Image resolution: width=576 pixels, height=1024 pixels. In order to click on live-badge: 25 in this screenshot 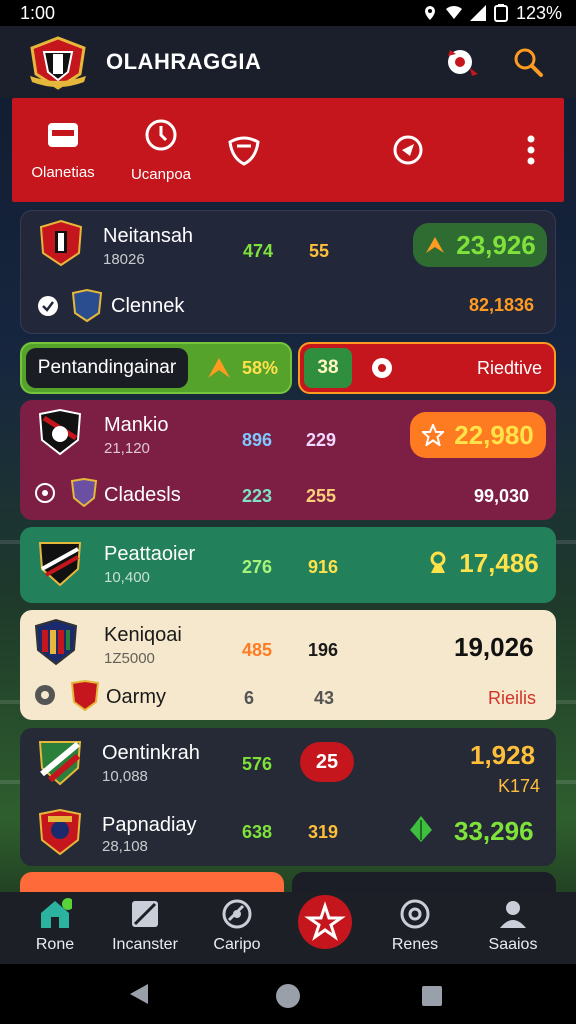, I will do `click(327, 762)`.